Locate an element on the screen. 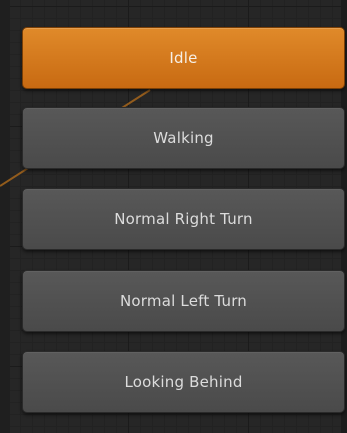 The width and height of the screenshot is (347, 433). state-node-normal-left-turn: Normal Left Turn is located at coordinates (183, 301).